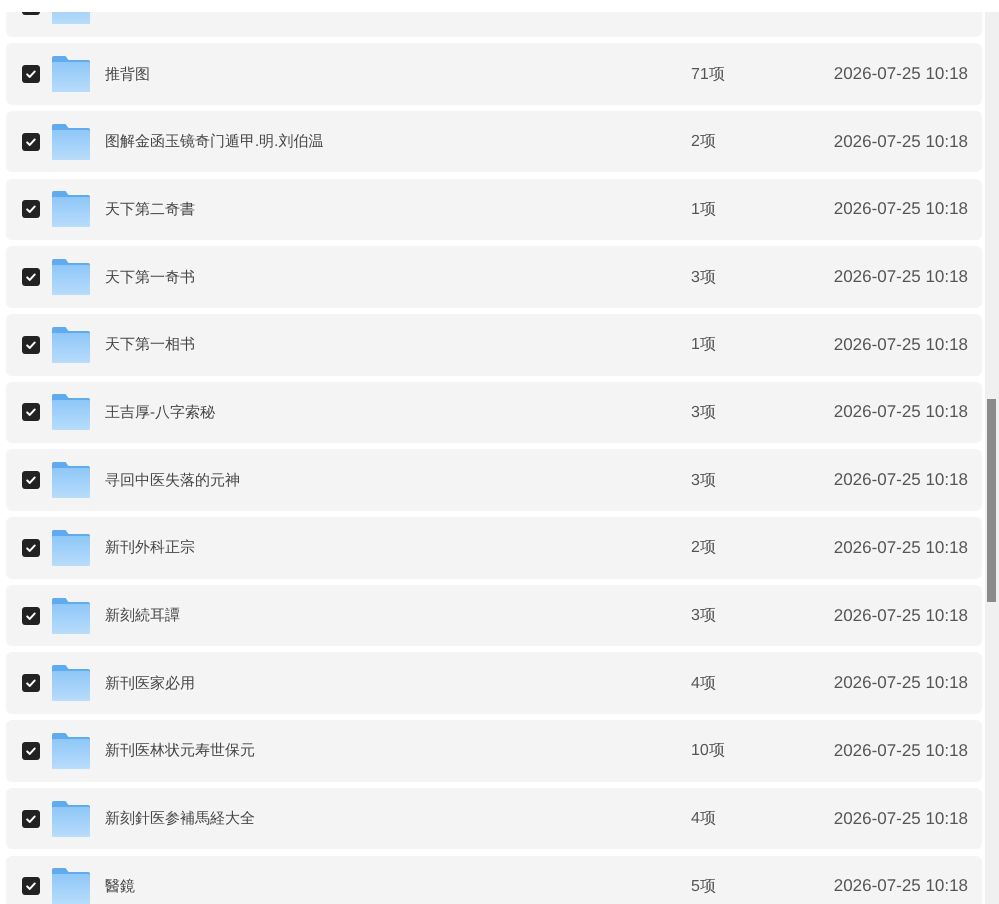 This screenshot has width=999, height=904. What do you see at coordinates (128, 74) in the screenshot?
I see `file-name: 推背图` at bounding box center [128, 74].